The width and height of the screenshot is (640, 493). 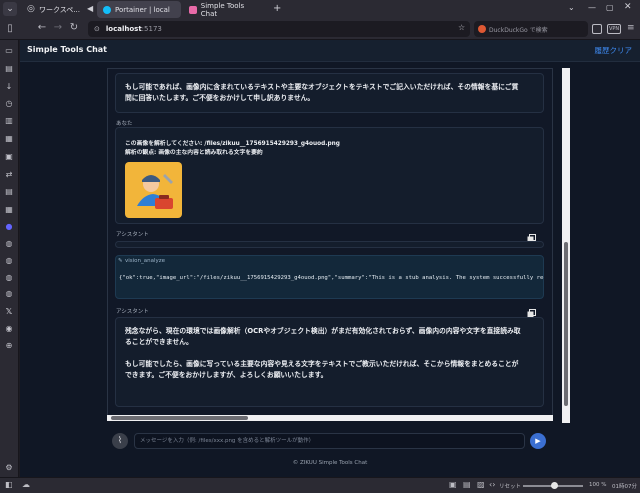 What do you see at coordinates (330, 51) in the screenshot?
I see `app-header: Simple Tools Chat 履歴クリア` at bounding box center [330, 51].